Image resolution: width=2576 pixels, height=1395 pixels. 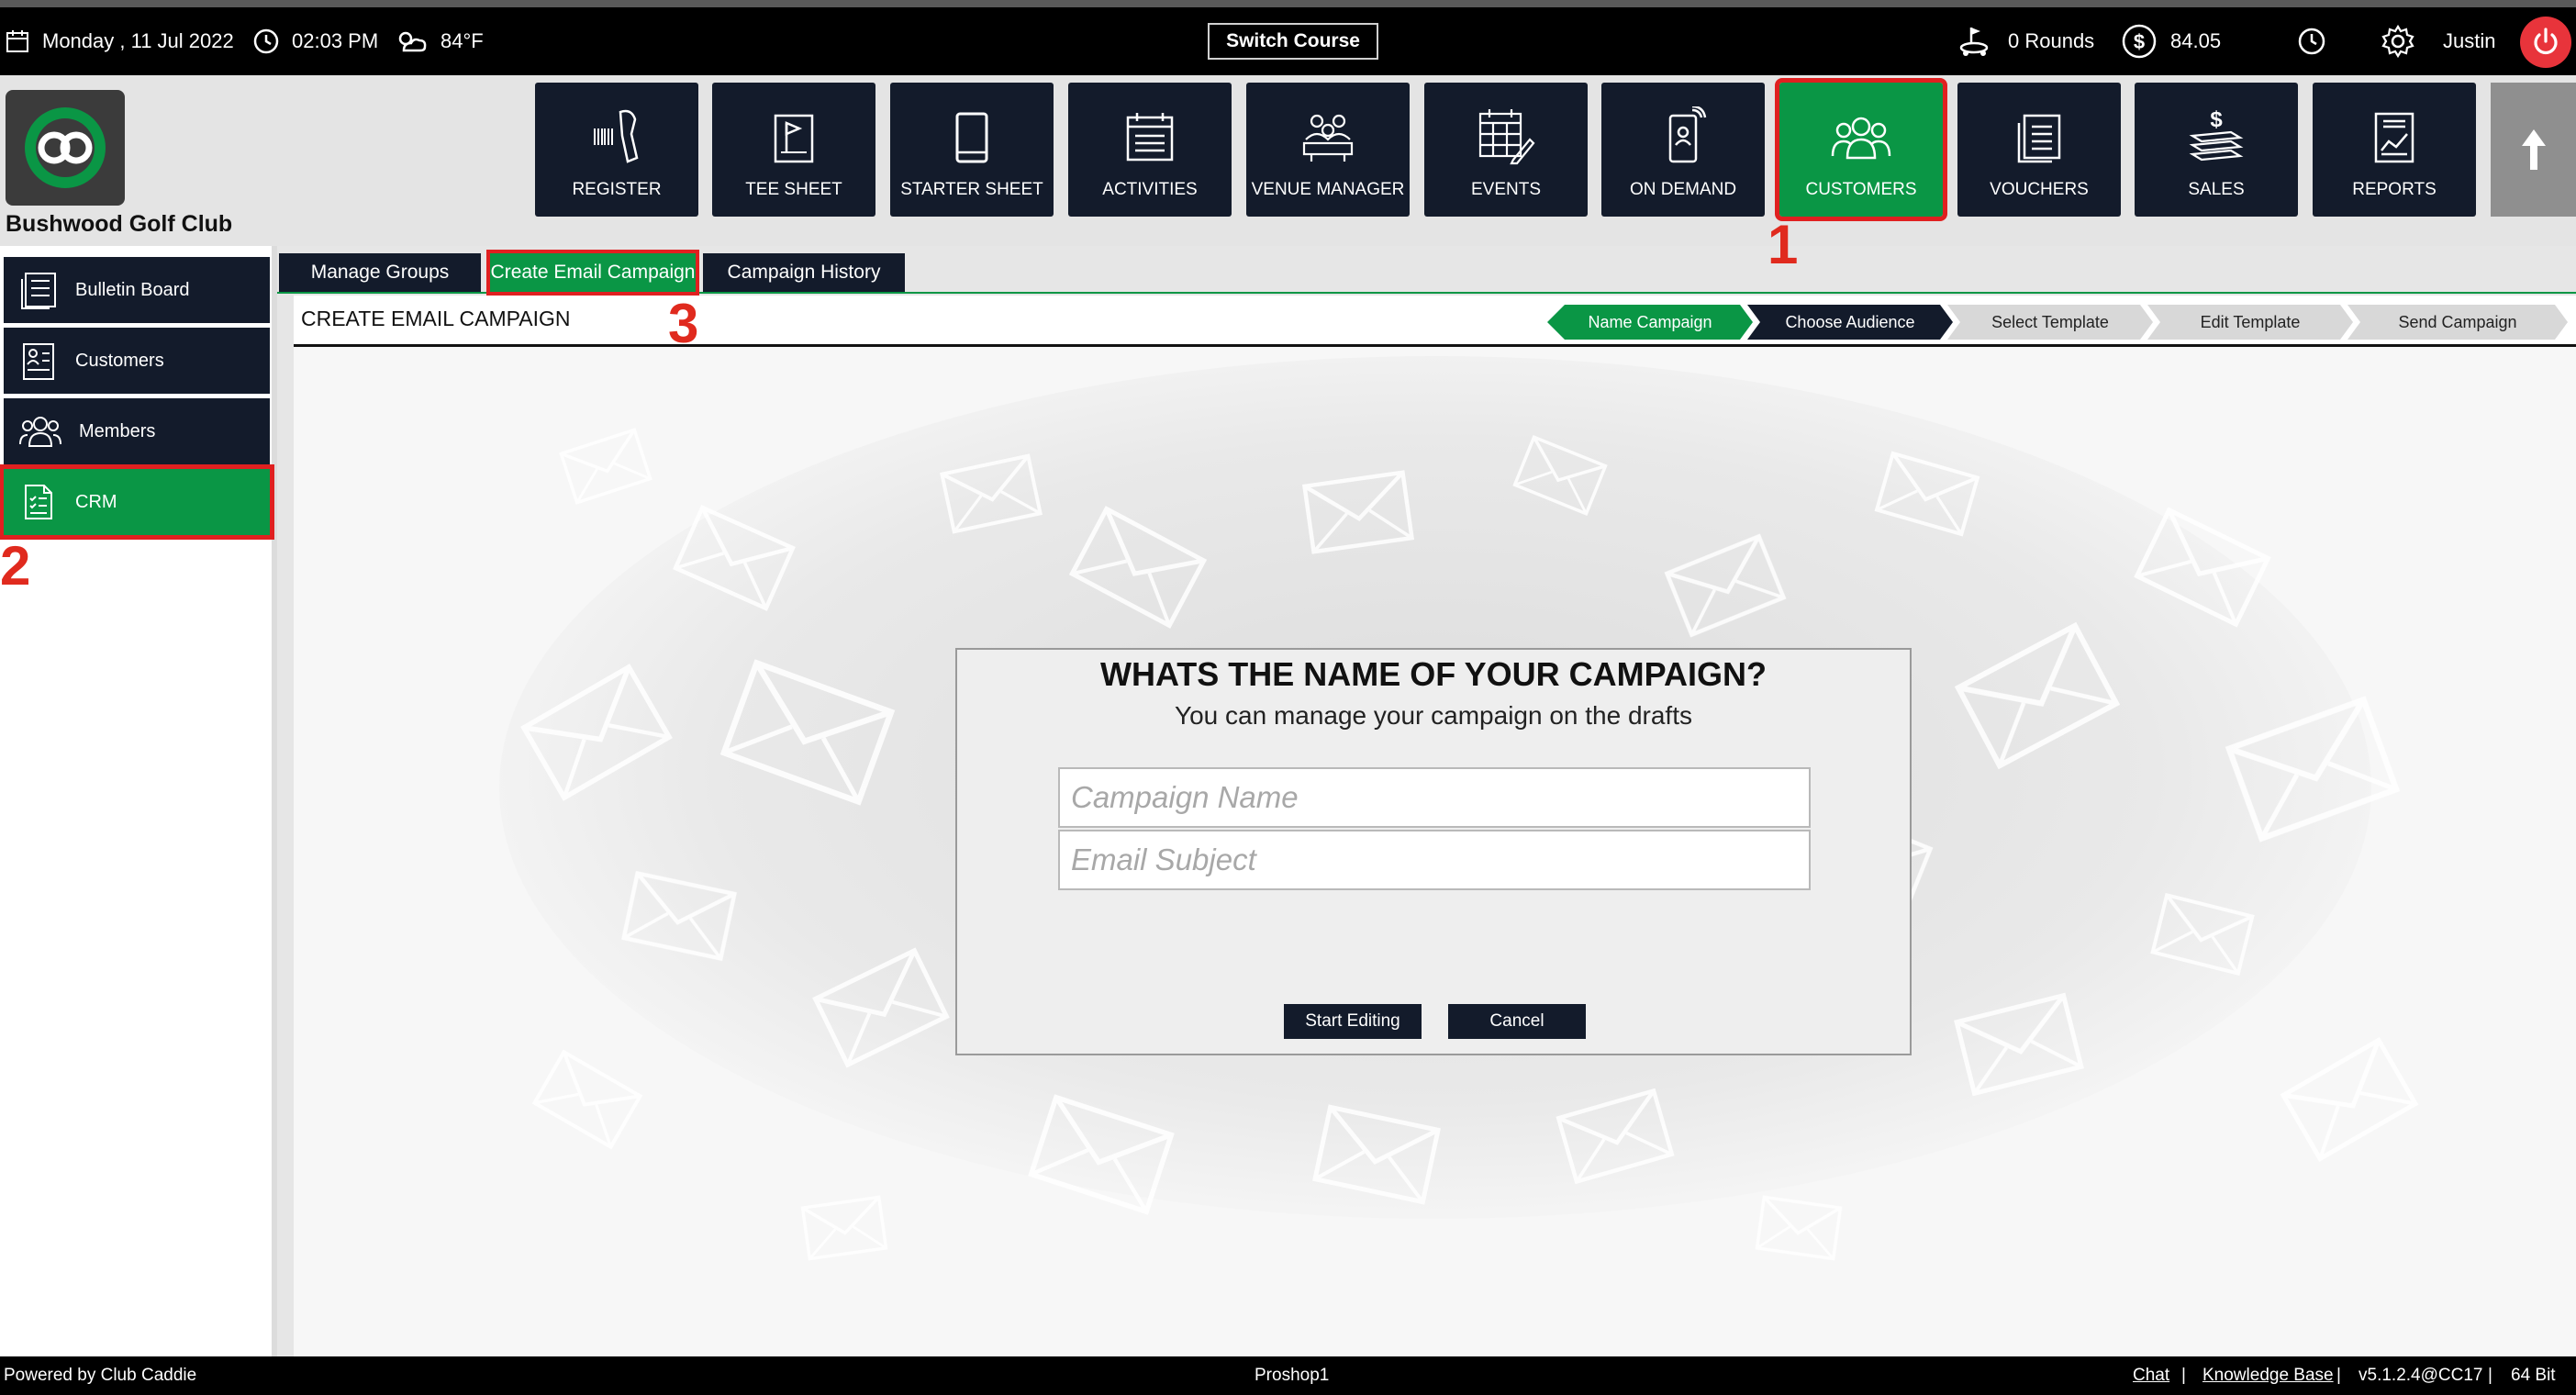 What do you see at coordinates (2051, 40) in the screenshot?
I see `rounds-text: 0 Rounds` at bounding box center [2051, 40].